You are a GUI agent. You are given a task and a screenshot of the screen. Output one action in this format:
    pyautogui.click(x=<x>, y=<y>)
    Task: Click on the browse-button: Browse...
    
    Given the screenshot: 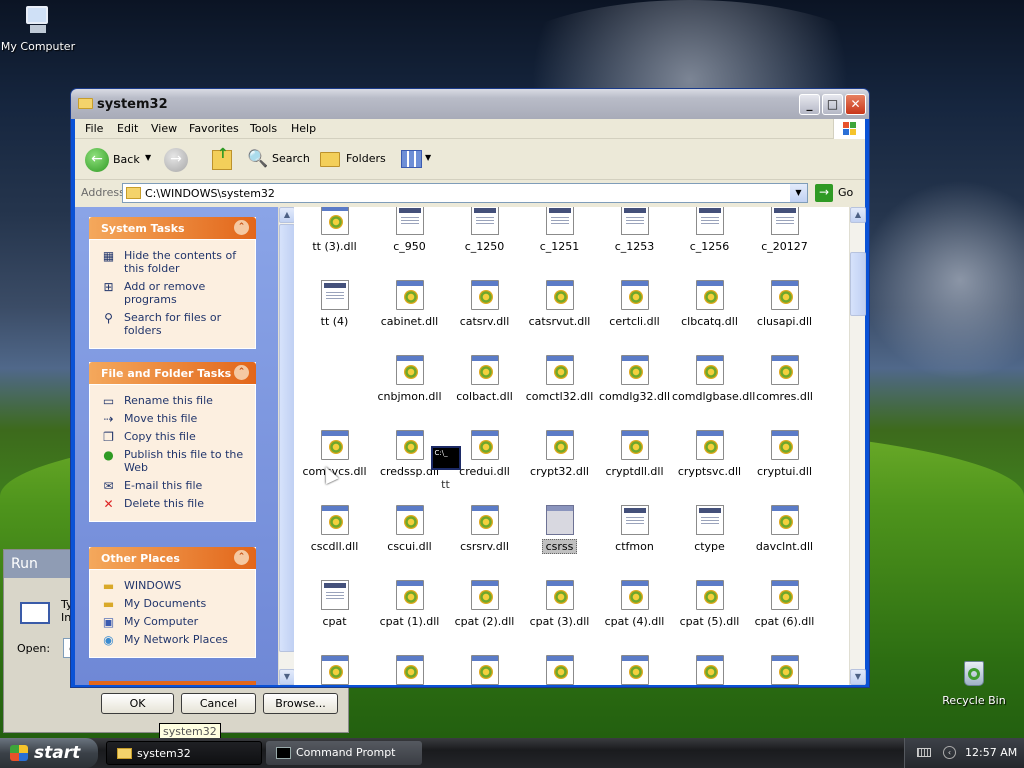 What is the action you would take?
    pyautogui.click(x=300, y=703)
    